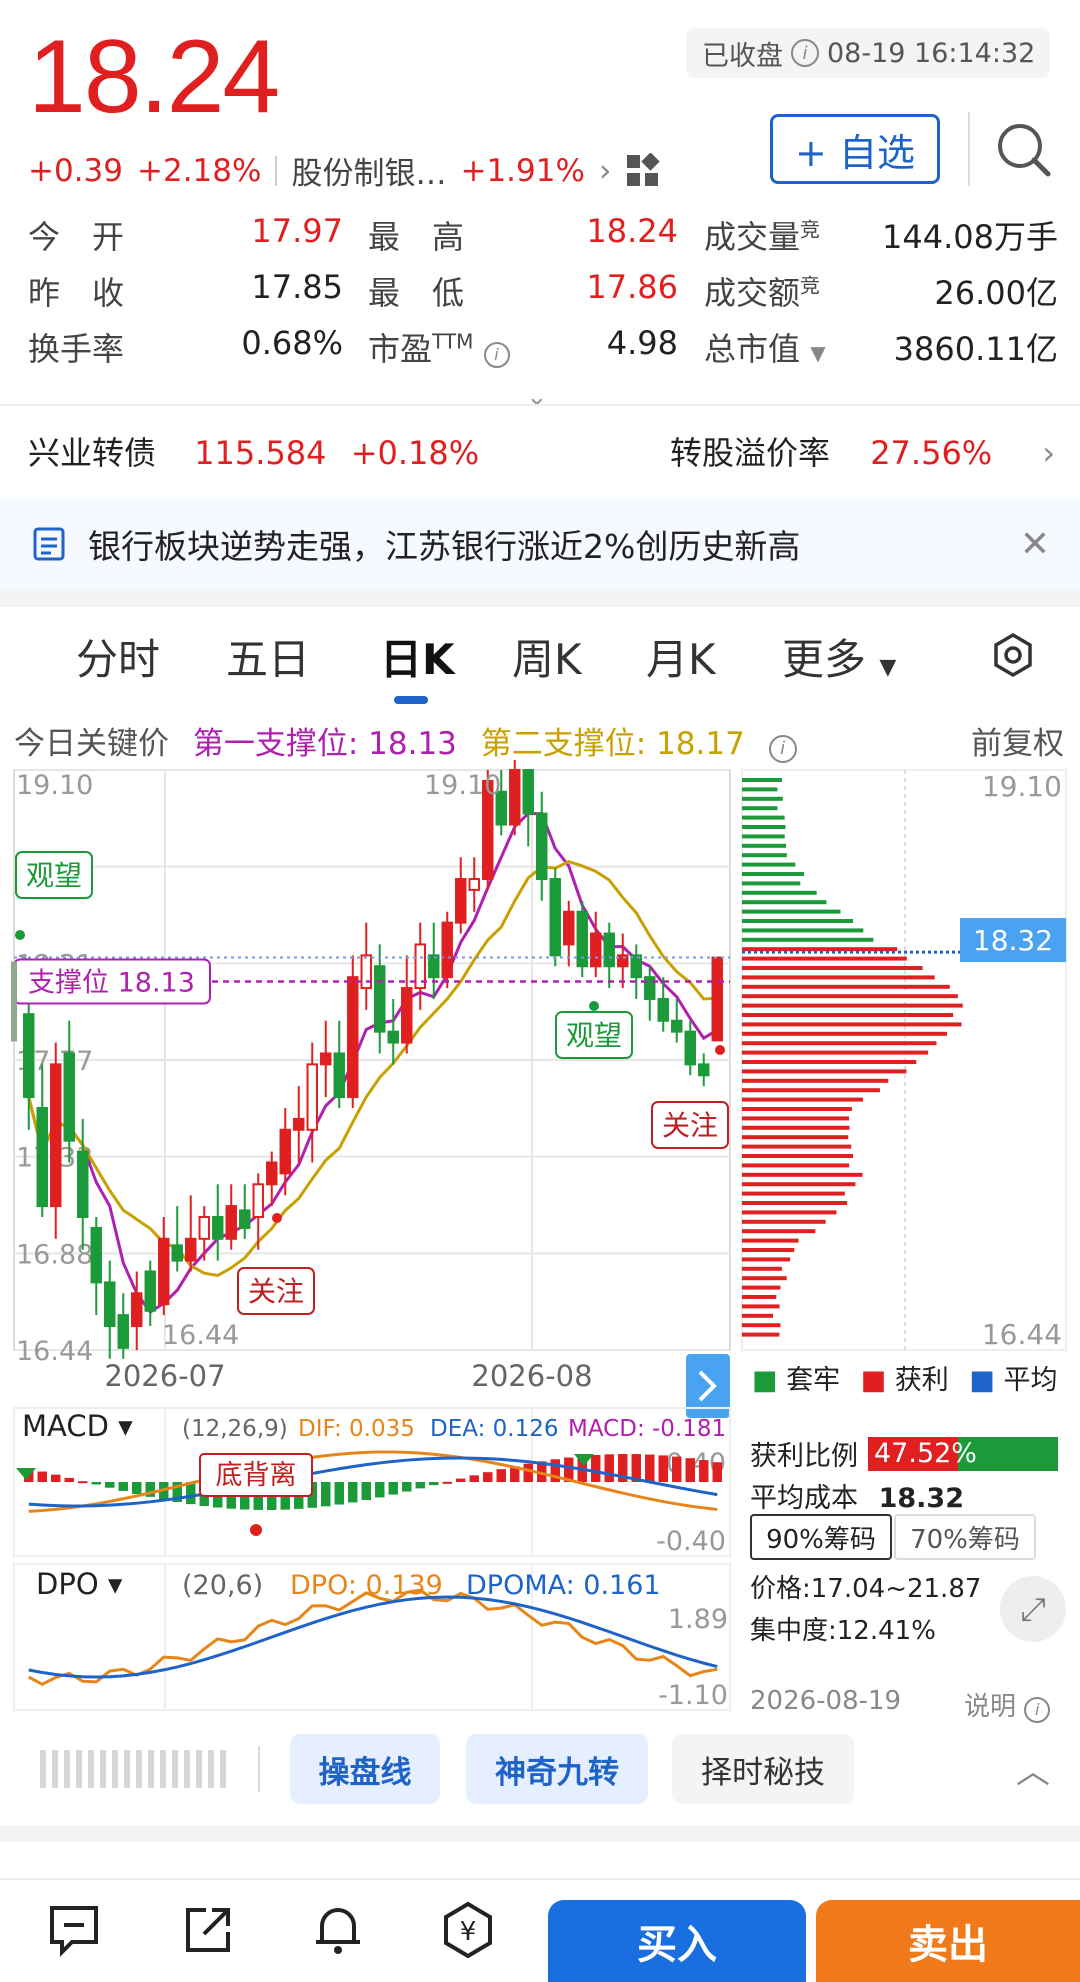  What do you see at coordinates (540, 544) in the screenshot?
I see `news-banner: 银行板块逆势走强，江苏银行涨近2%创历史新高 ✕` at bounding box center [540, 544].